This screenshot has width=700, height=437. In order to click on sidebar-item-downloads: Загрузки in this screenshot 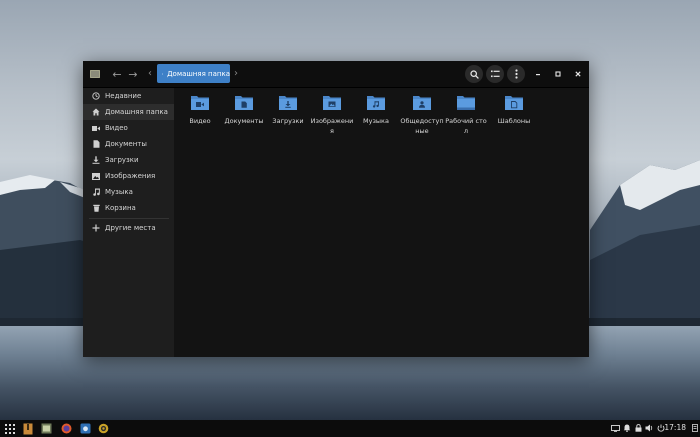, I will do `click(128, 160)`.